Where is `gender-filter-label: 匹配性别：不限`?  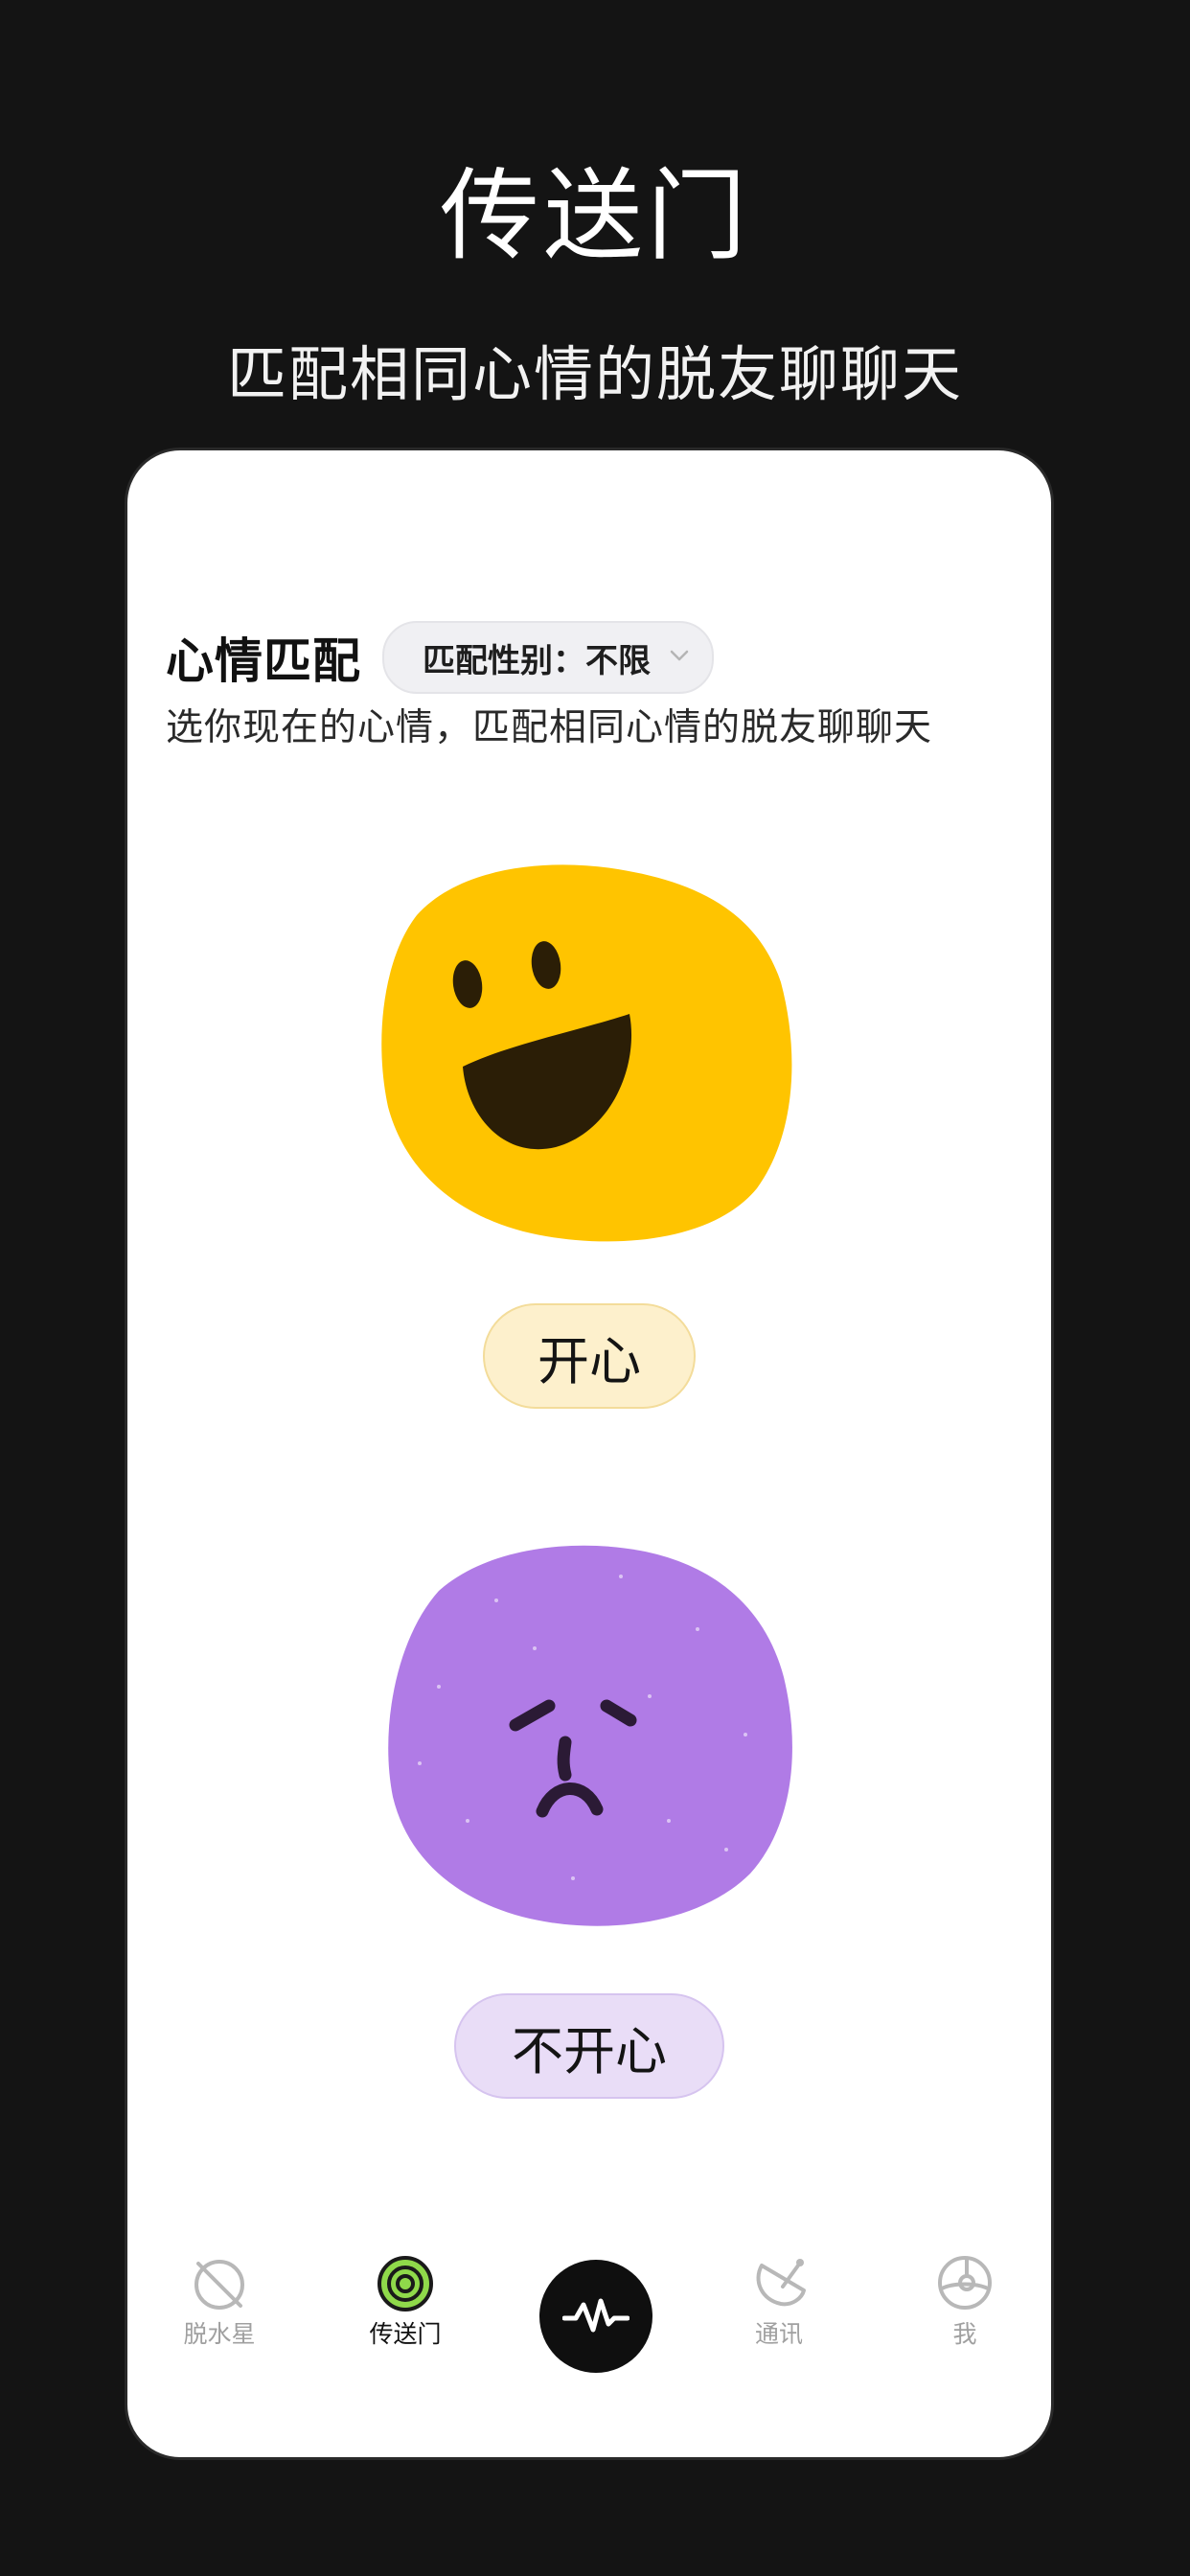
gender-filter-label: 匹配性别：不限 is located at coordinates (537, 660).